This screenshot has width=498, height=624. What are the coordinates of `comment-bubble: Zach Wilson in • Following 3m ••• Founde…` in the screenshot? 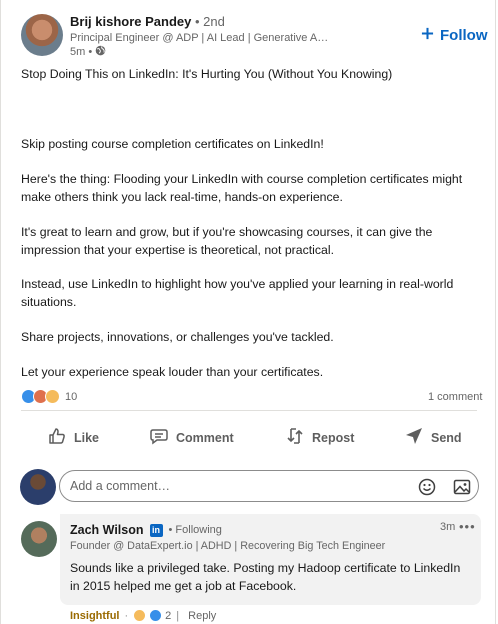 It's located at (270, 559).